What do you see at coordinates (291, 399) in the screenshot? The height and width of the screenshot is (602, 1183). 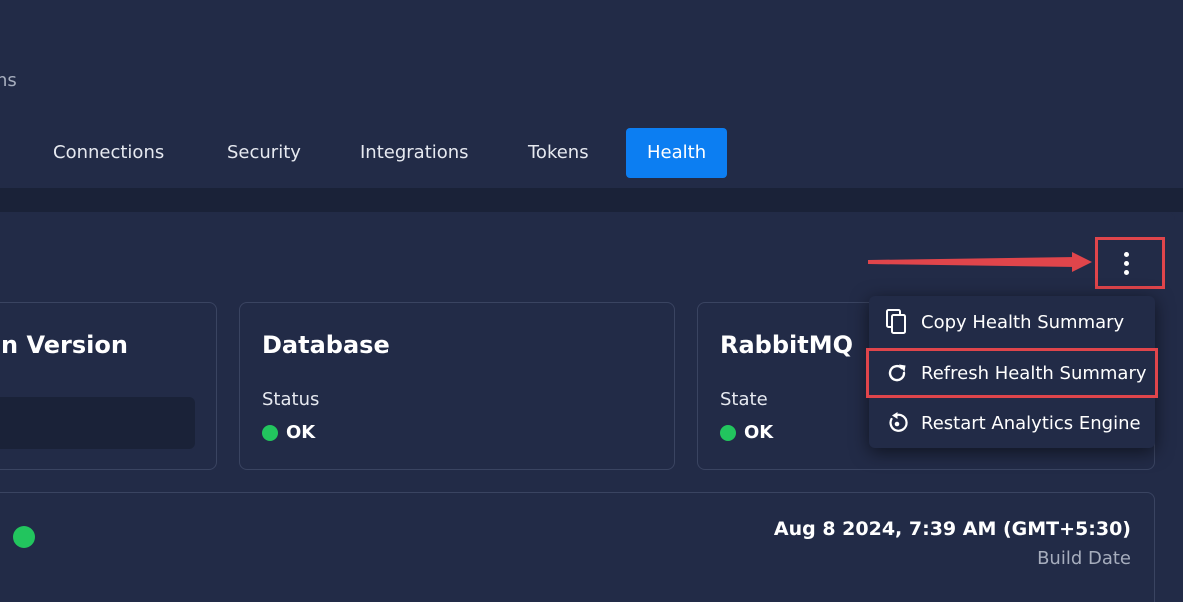 I see `database-status-label: Status` at bounding box center [291, 399].